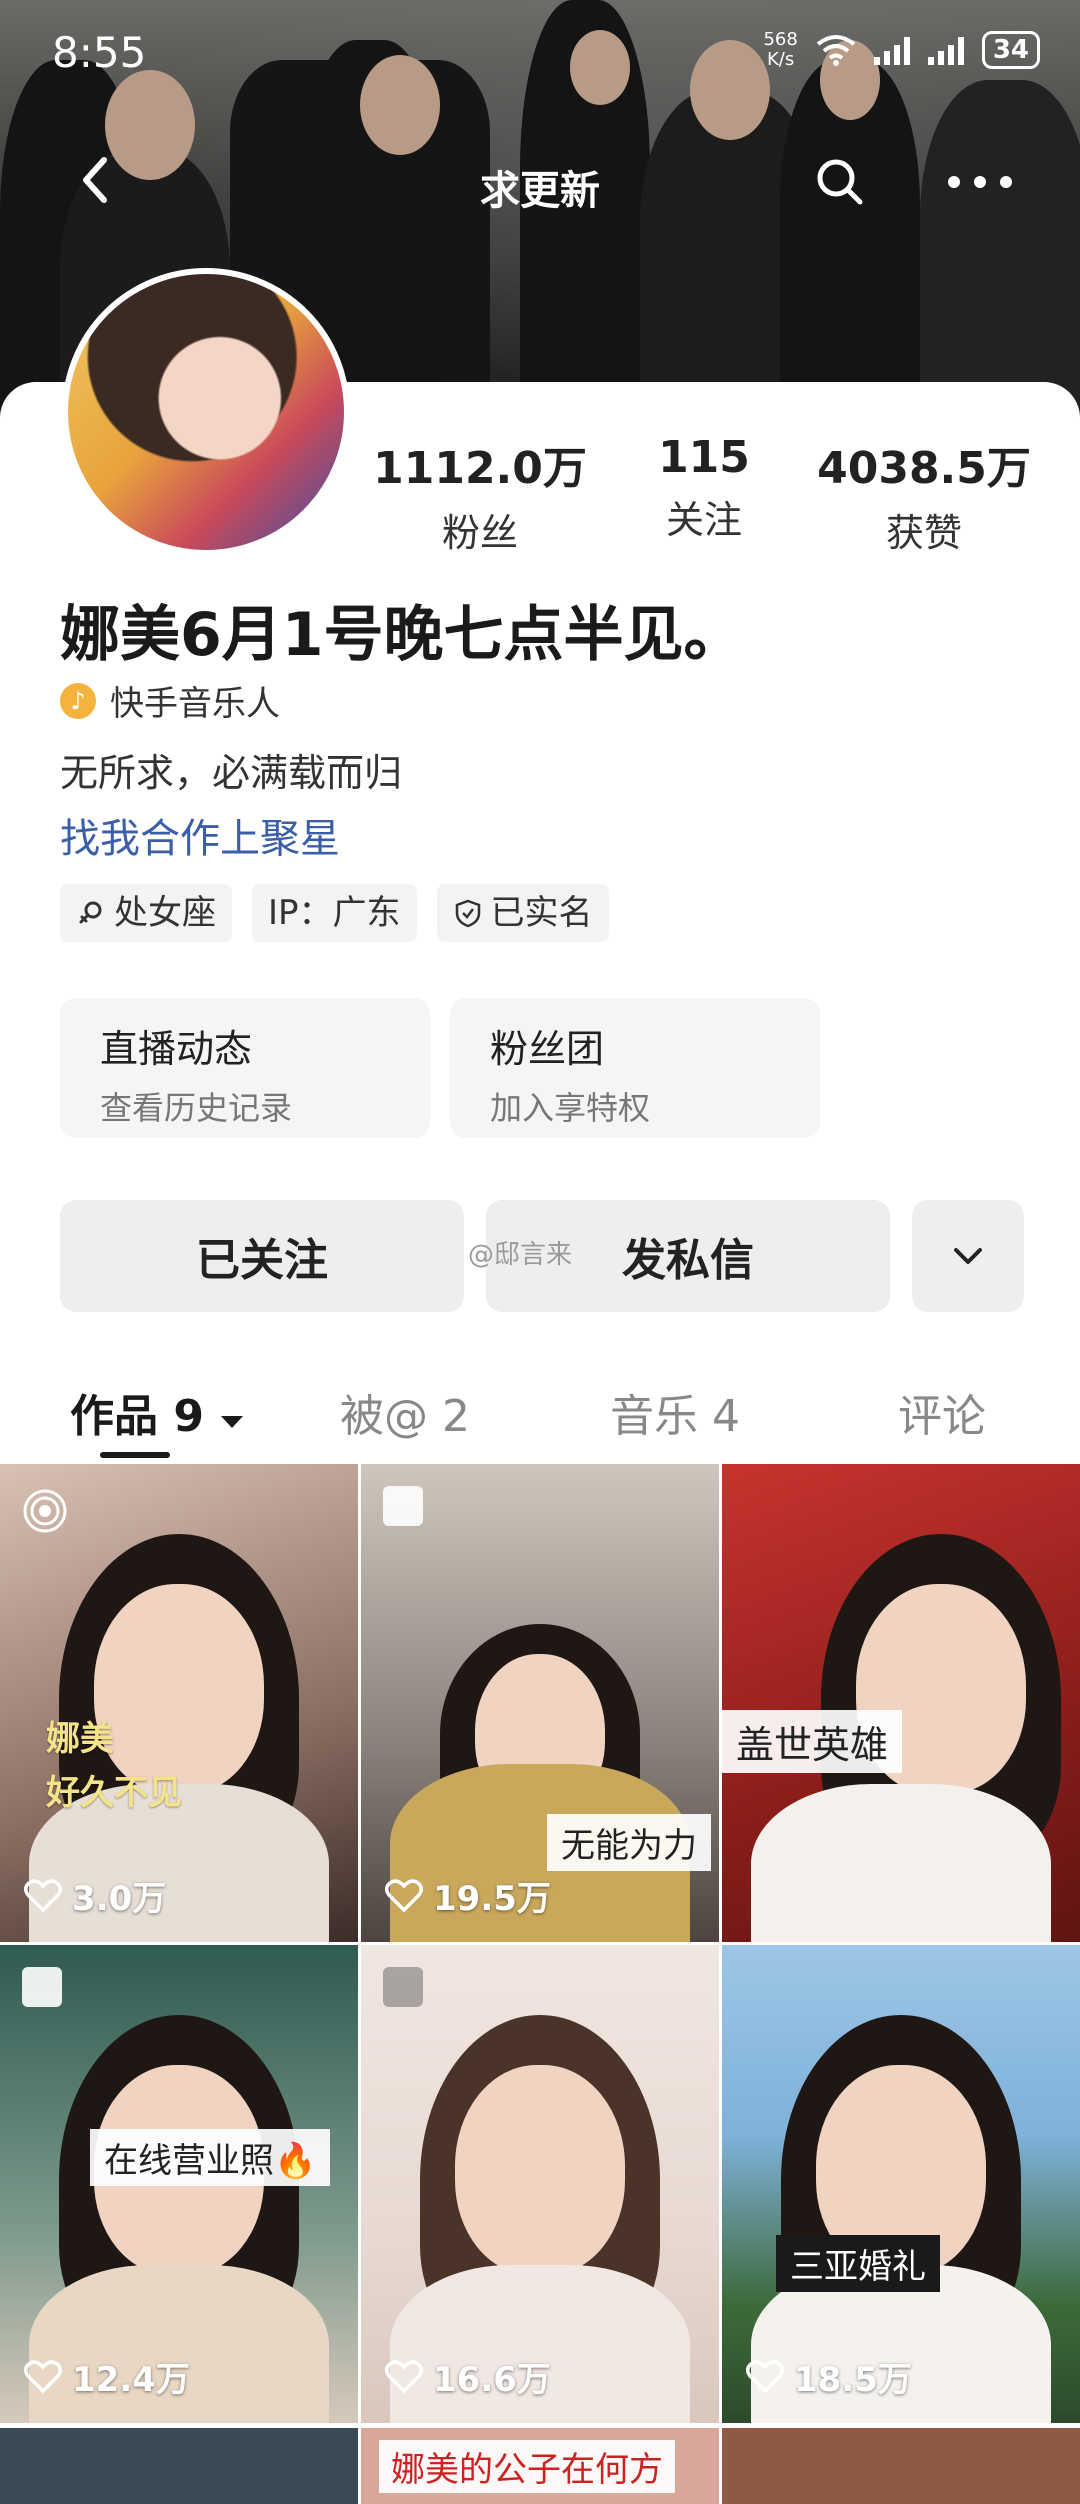  I want to click on chevron-down-icon, so click(968, 1256).